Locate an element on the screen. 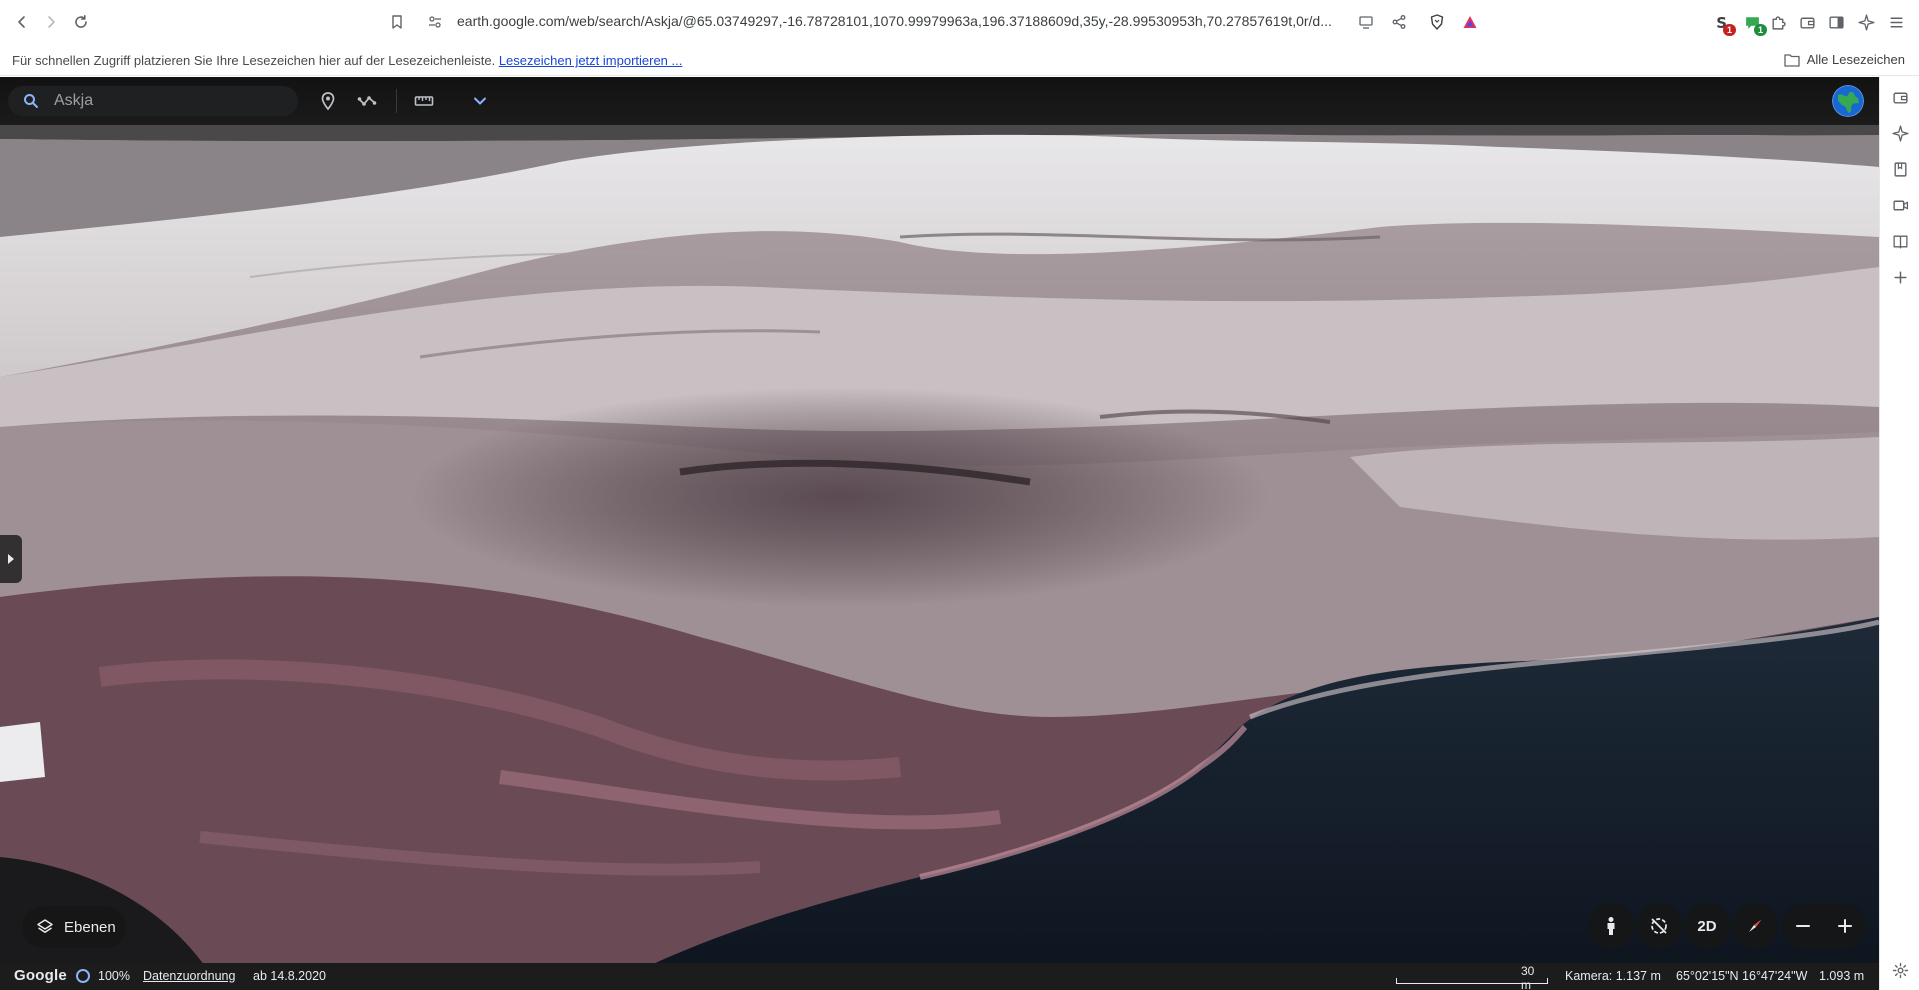  pegman-group is located at coordinates (1611, 926).